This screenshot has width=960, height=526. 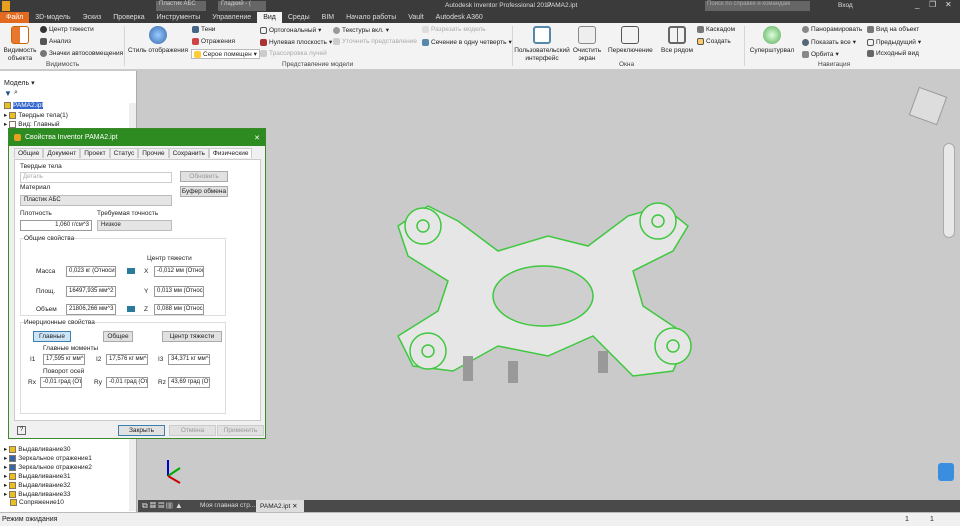 What do you see at coordinates (92, 17) in the screenshot?
I see `tab-sketch: Эскиз` at bounding box center [92, 17].